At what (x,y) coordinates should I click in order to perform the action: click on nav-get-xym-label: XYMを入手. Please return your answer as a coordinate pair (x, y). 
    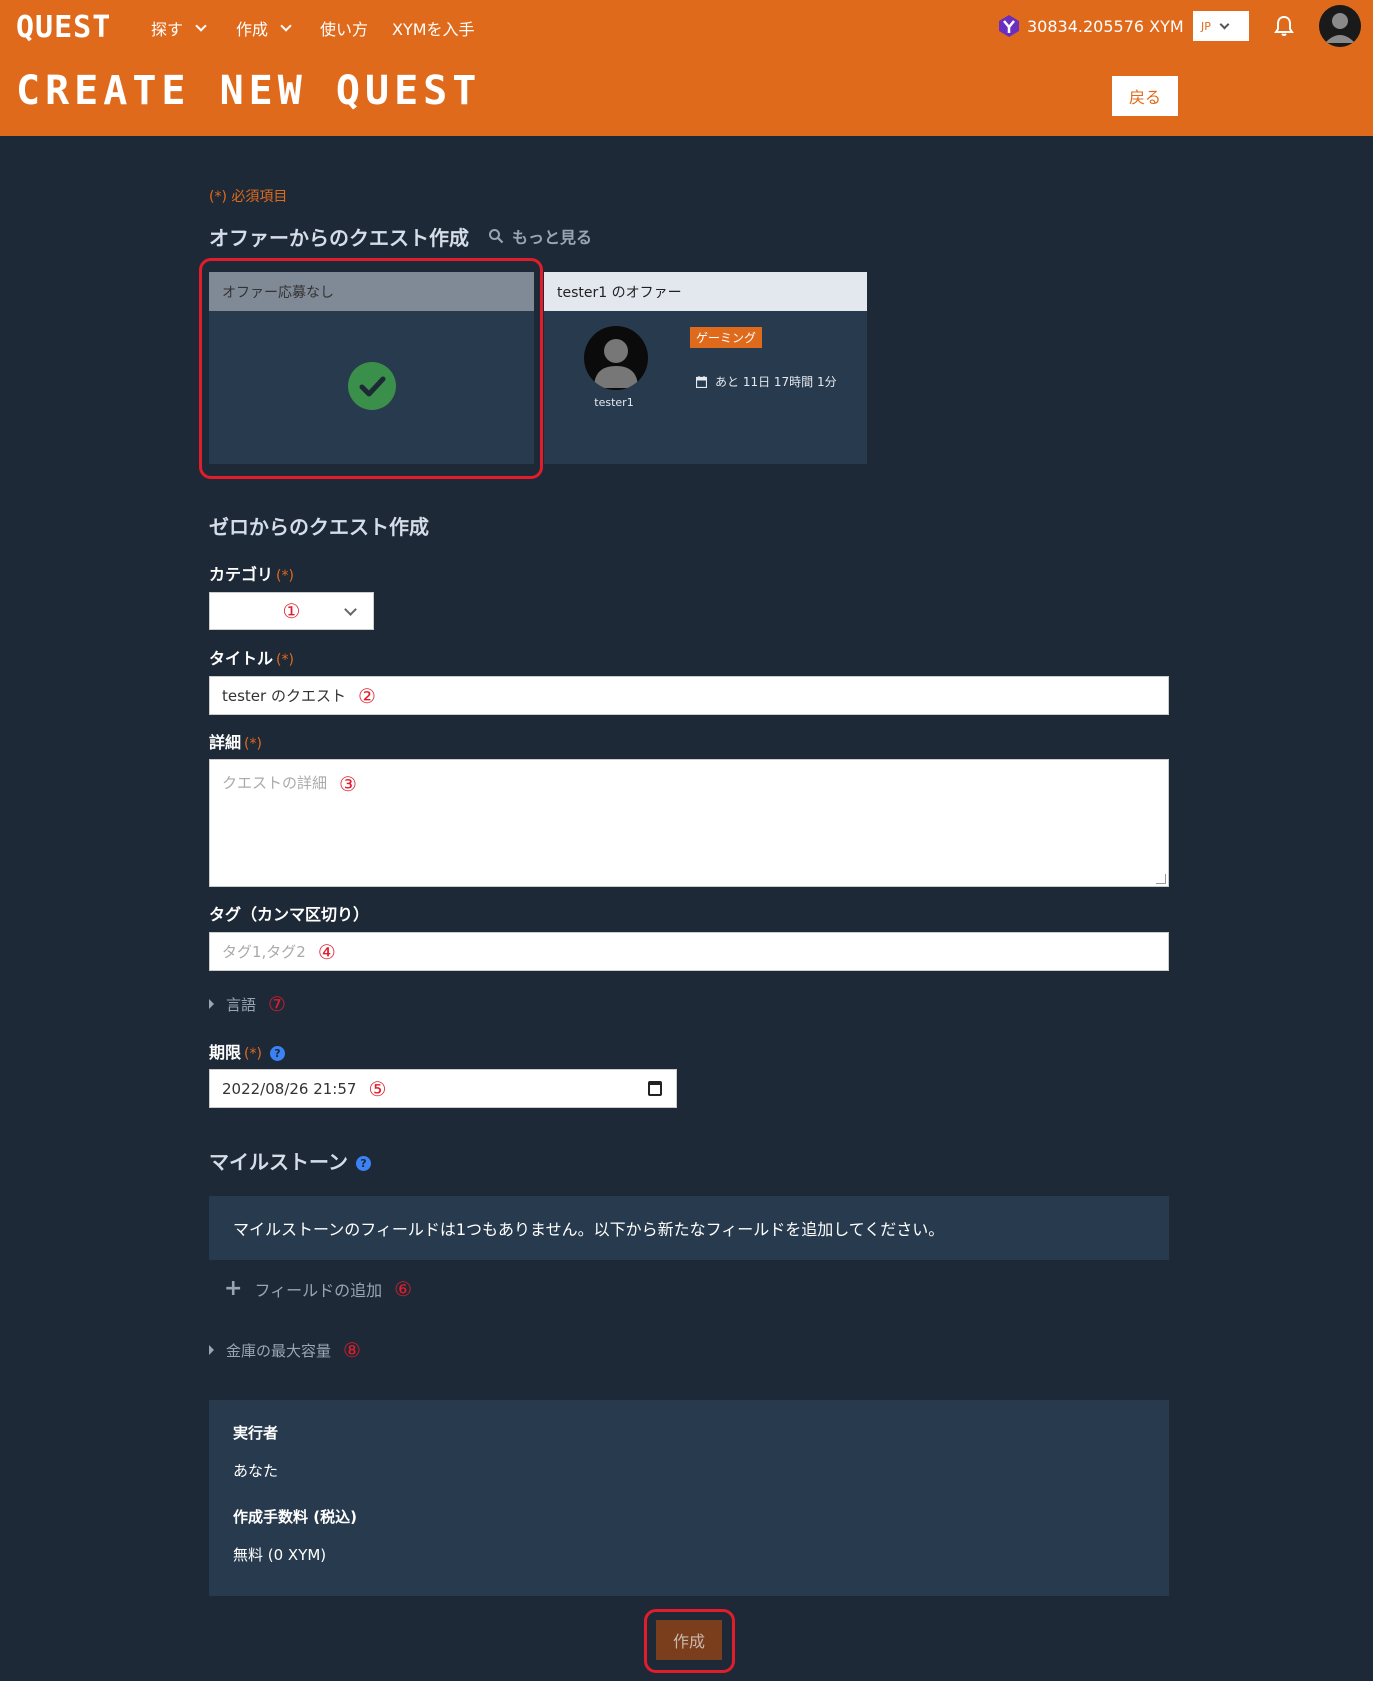
    Looking at the image, I should click on (433, 29).